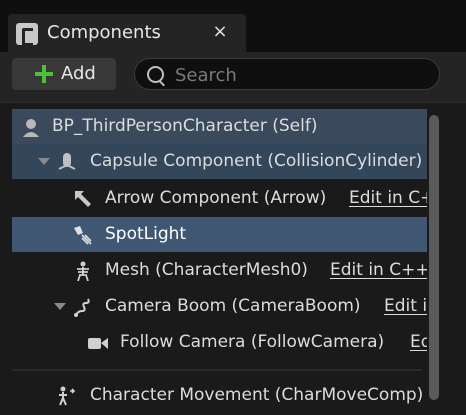  Describe the element at coordinates (44, 74) in the screenshot. I see `plus-icon` at that location.